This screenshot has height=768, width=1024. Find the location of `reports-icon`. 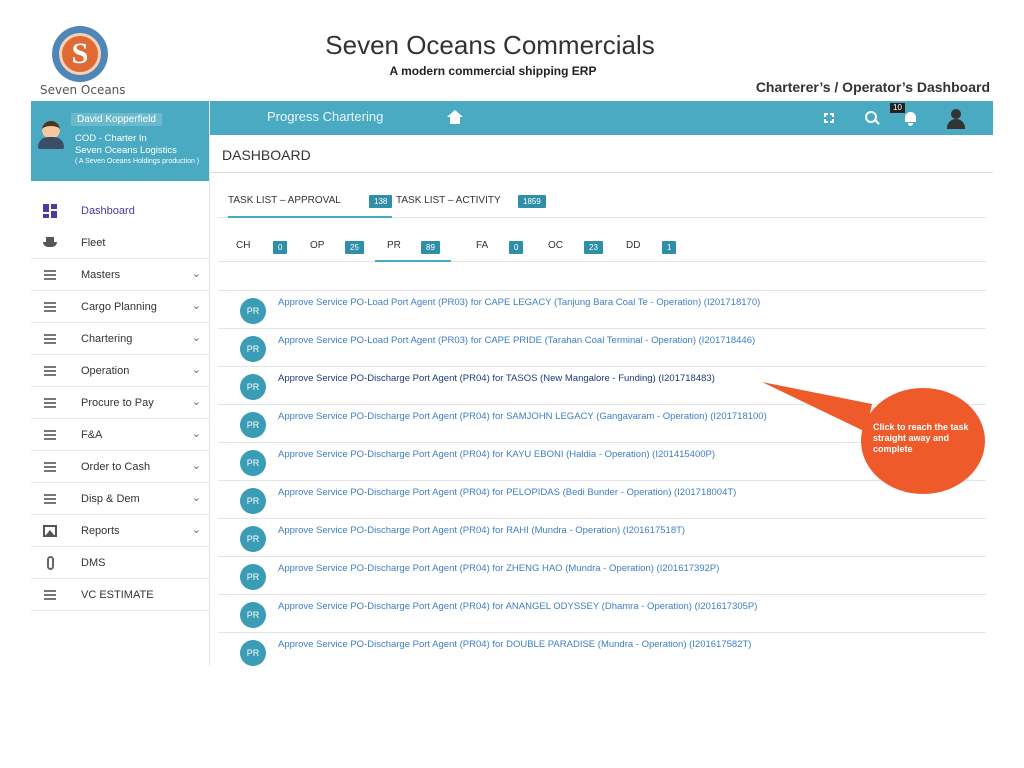

reports-icon is located at coordinates (50, 531).